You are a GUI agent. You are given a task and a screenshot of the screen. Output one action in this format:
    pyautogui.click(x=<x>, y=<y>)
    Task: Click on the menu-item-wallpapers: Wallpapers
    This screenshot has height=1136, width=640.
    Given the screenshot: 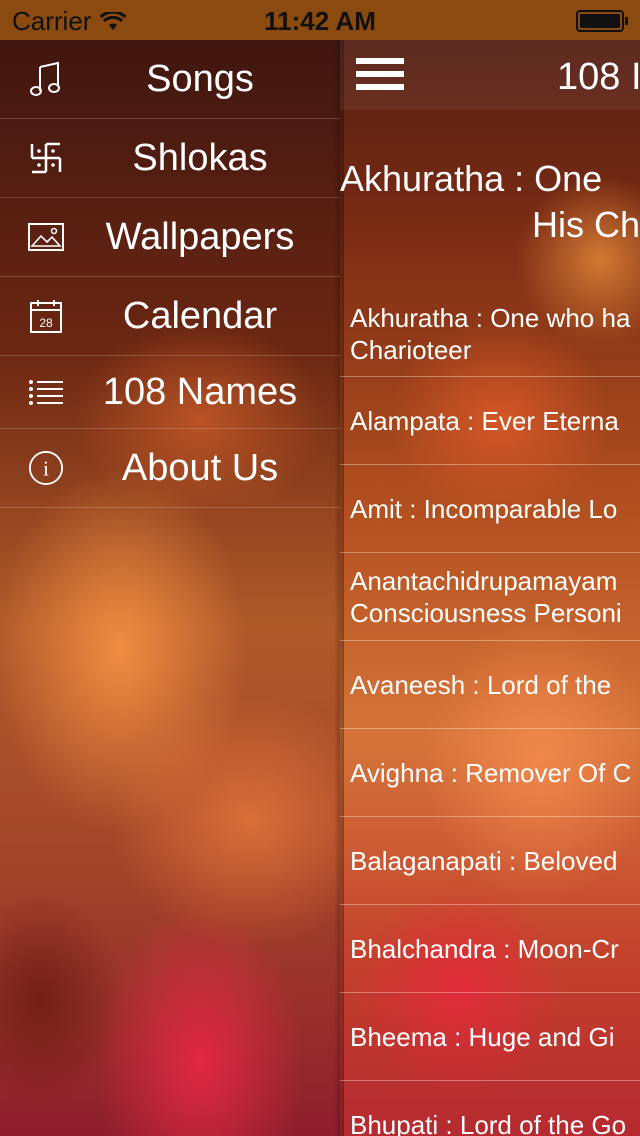 What is the action you would take?
    pyautogui.click(x=170, y=237)
    